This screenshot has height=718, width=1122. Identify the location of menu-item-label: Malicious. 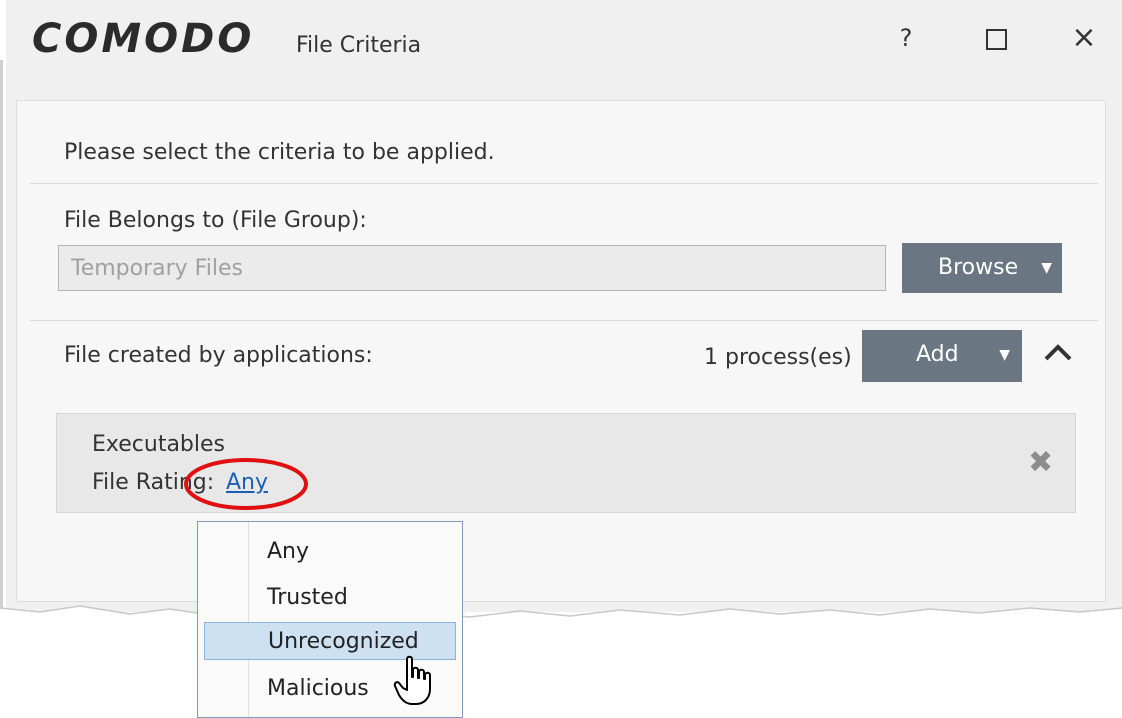
(318, 688).